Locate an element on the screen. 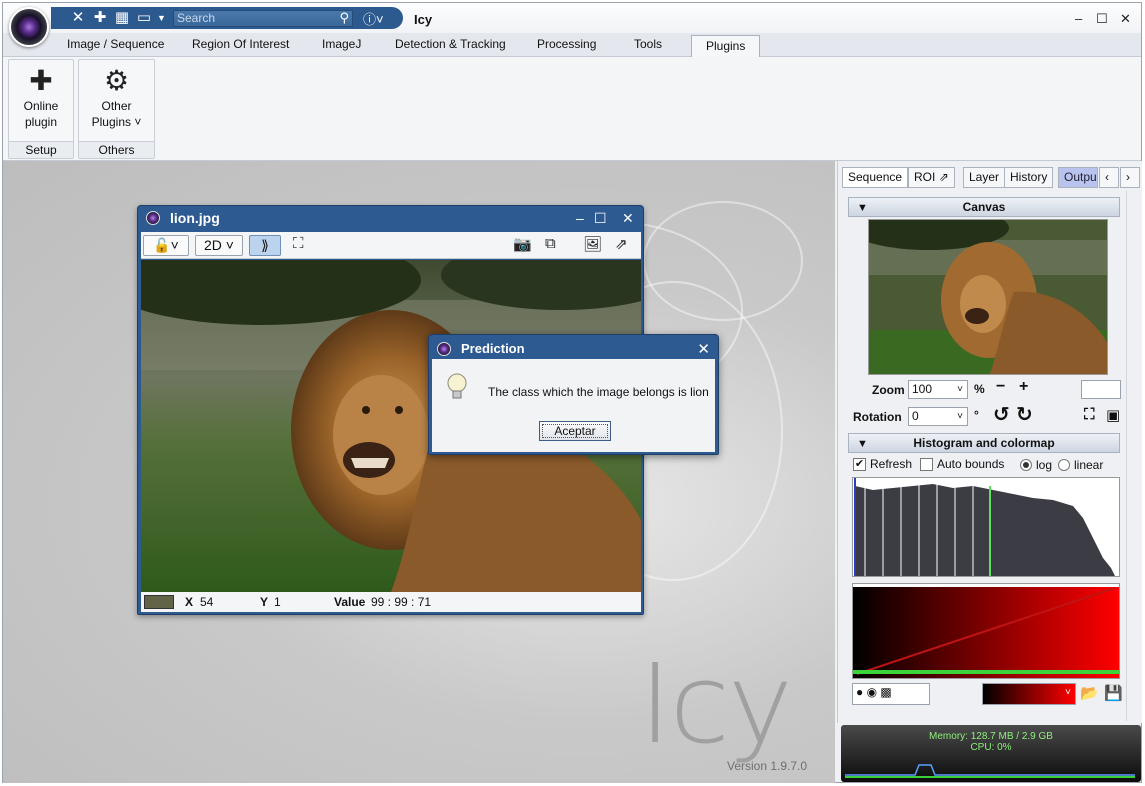 This screenshot has width=1145, height=786. refresh-label: Refresh is located at coordinates (891, 464).